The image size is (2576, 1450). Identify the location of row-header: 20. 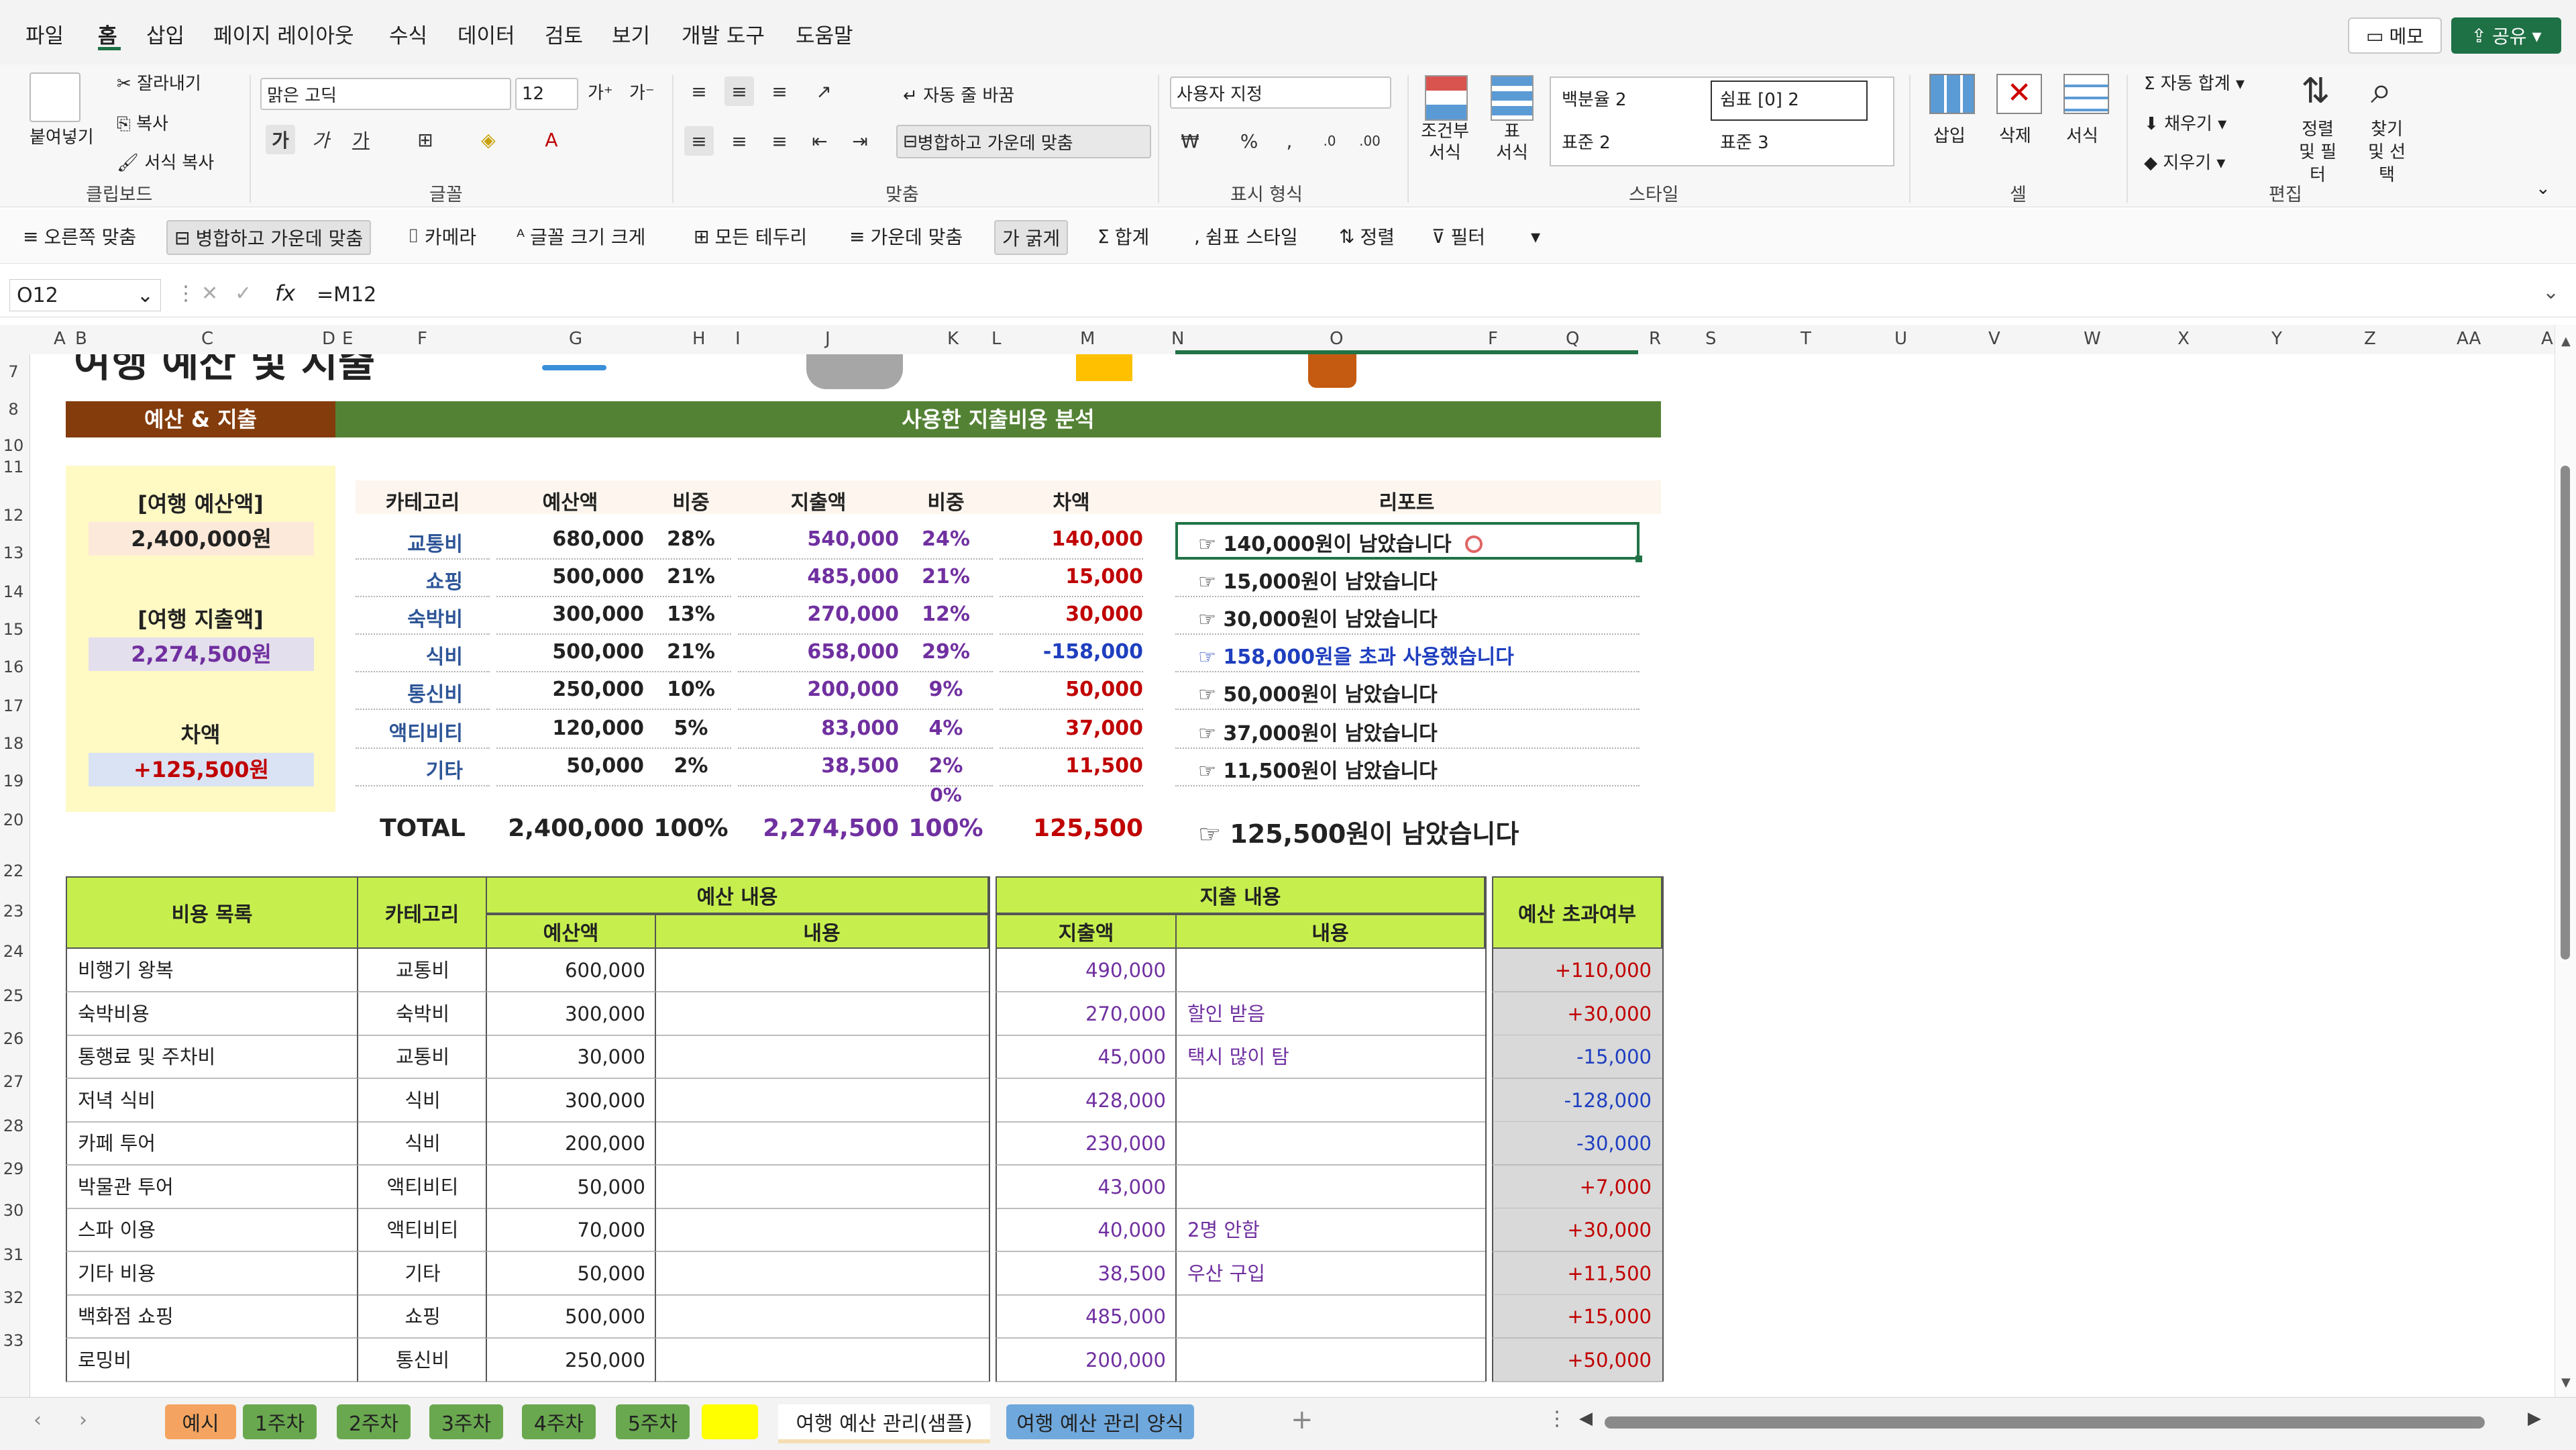
(13, 820).